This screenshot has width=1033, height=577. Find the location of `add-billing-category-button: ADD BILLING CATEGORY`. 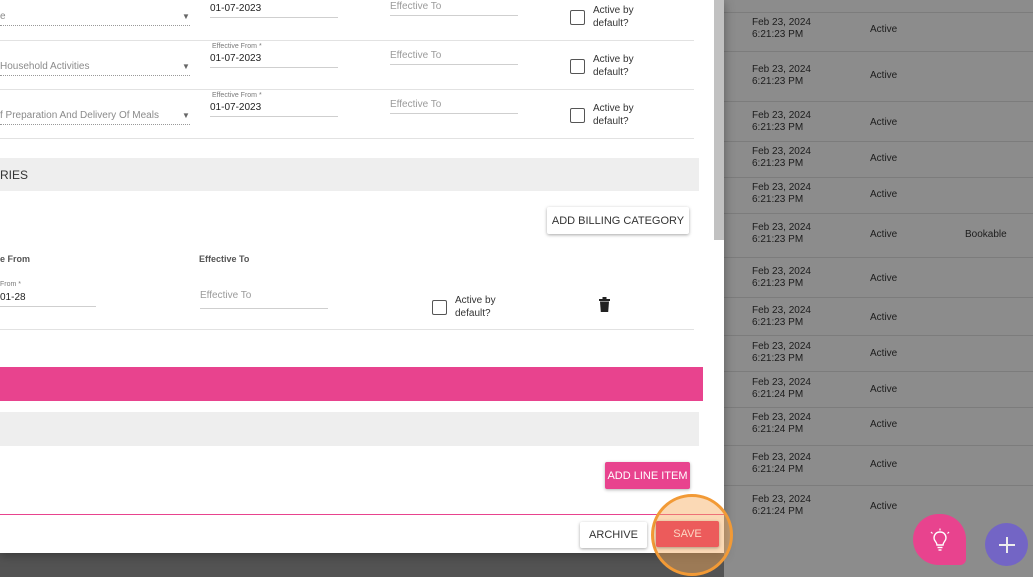

add-billing-category-button: ADD BILLING CATEGORY is located at coordinates (618, 220).